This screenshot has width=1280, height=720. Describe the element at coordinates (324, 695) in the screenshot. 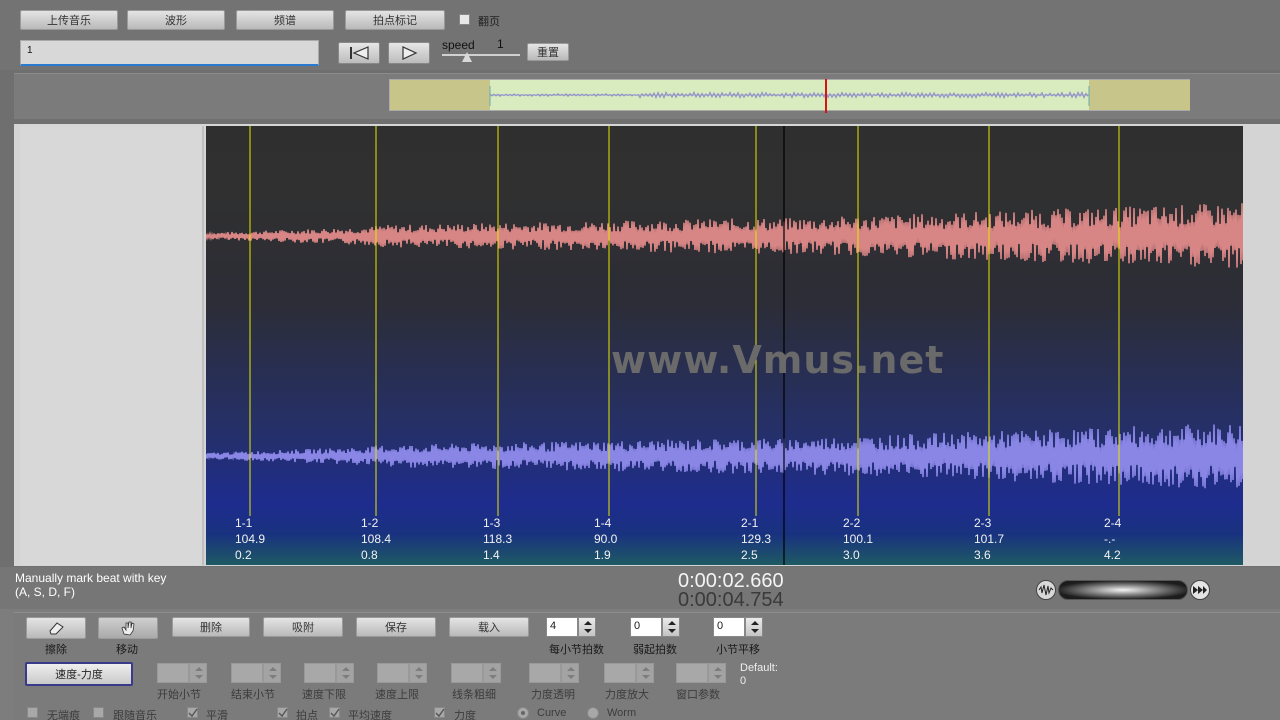

I see `tempo-lower-label: 速度下限` at that location.